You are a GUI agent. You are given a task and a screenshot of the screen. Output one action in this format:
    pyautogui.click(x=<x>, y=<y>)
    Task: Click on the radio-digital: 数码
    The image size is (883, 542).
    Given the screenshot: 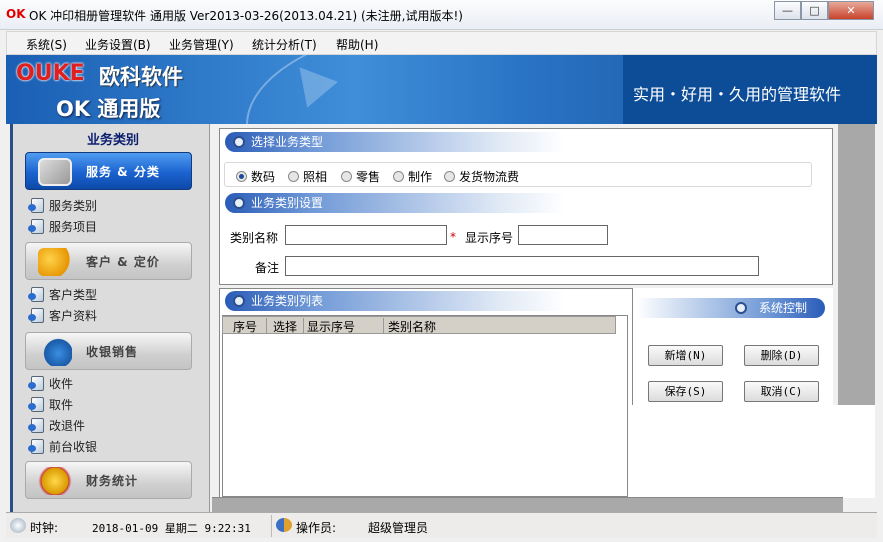 What is the action you would take?
    pyautogui.click(x=255, y=176)
    